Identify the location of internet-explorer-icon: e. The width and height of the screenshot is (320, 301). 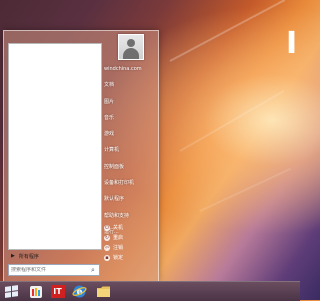
(79, 291).